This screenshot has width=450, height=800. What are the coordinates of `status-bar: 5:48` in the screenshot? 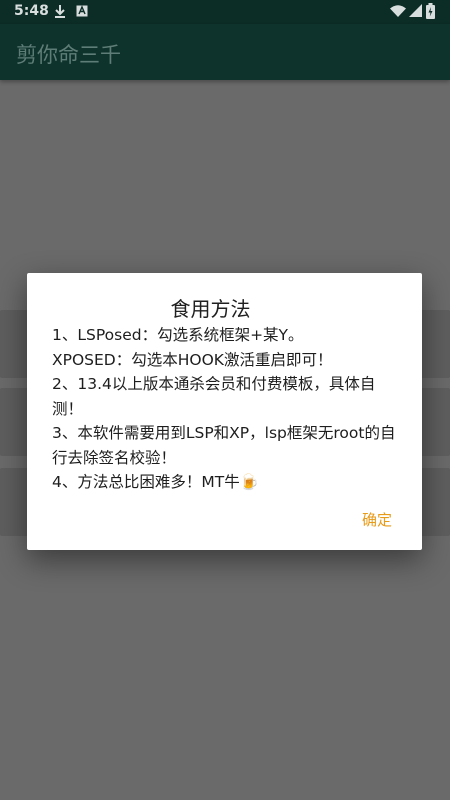 It's located at (225, 12).